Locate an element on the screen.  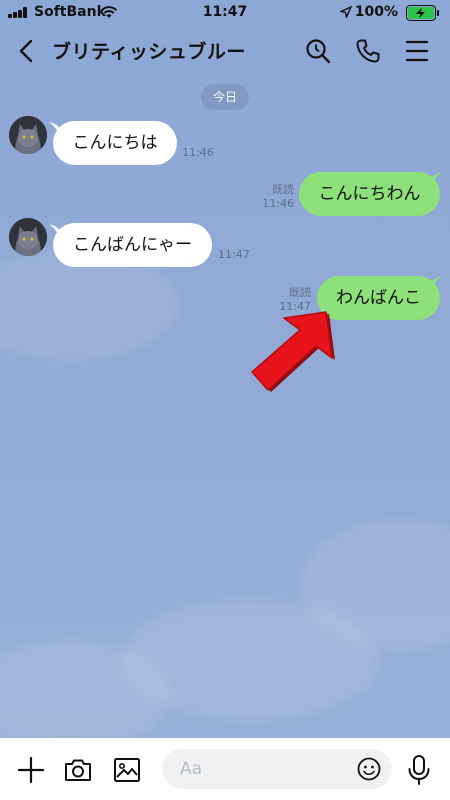
search-icon is located at coordinates (318, 51).